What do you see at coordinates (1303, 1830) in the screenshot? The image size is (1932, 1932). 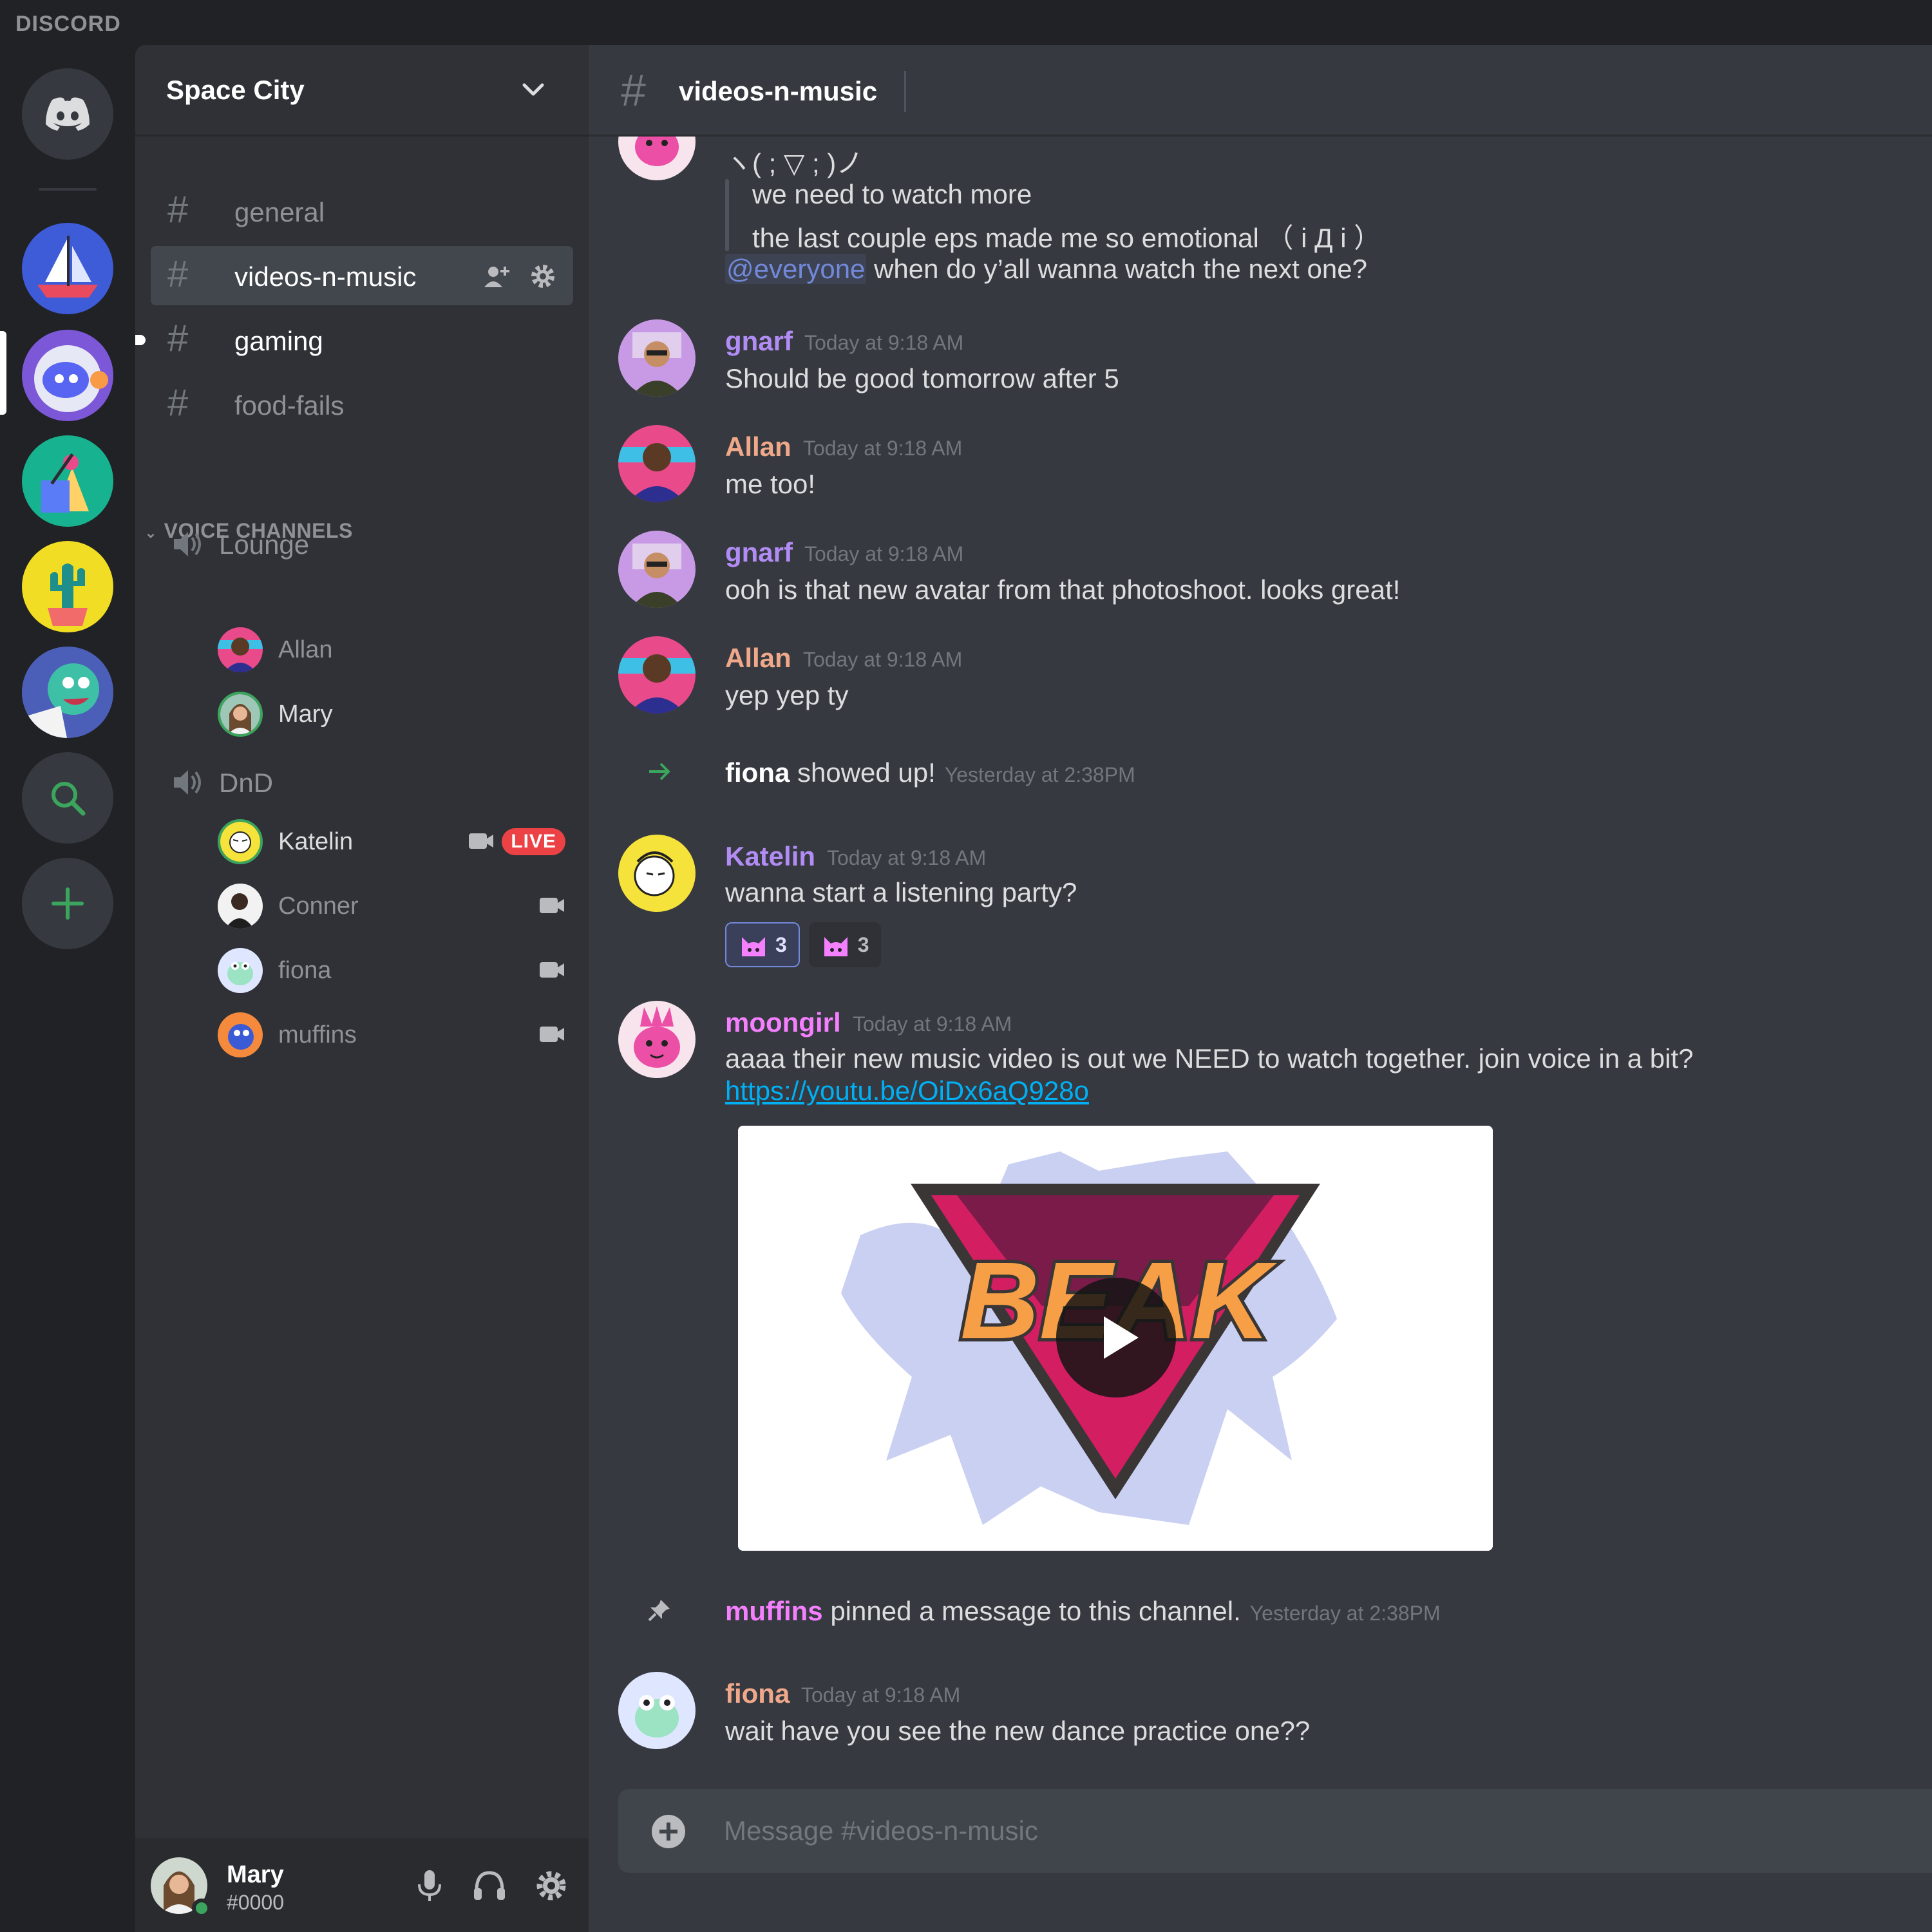 I see `message-input` at bounding box center [1303, 1830].